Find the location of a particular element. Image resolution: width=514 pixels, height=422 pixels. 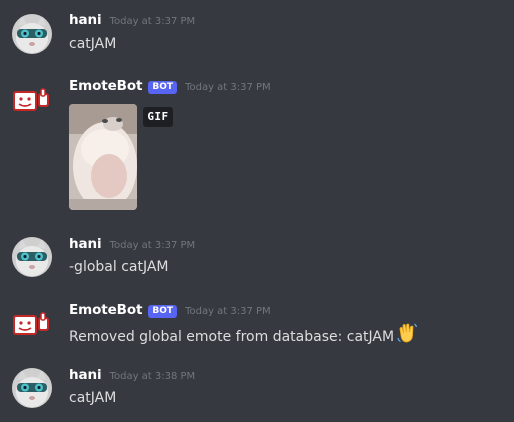

gif-badge: GIF is located at coordinates (158, 117).